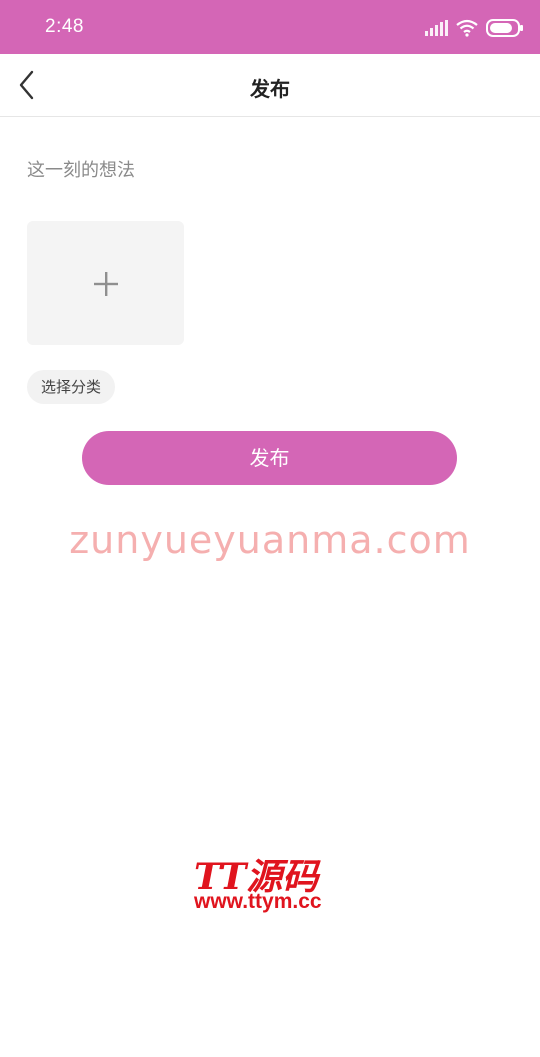 This screenshot has height=1057, width=540. I want to click on select-category-button: 选择分类, so click(71, 387).